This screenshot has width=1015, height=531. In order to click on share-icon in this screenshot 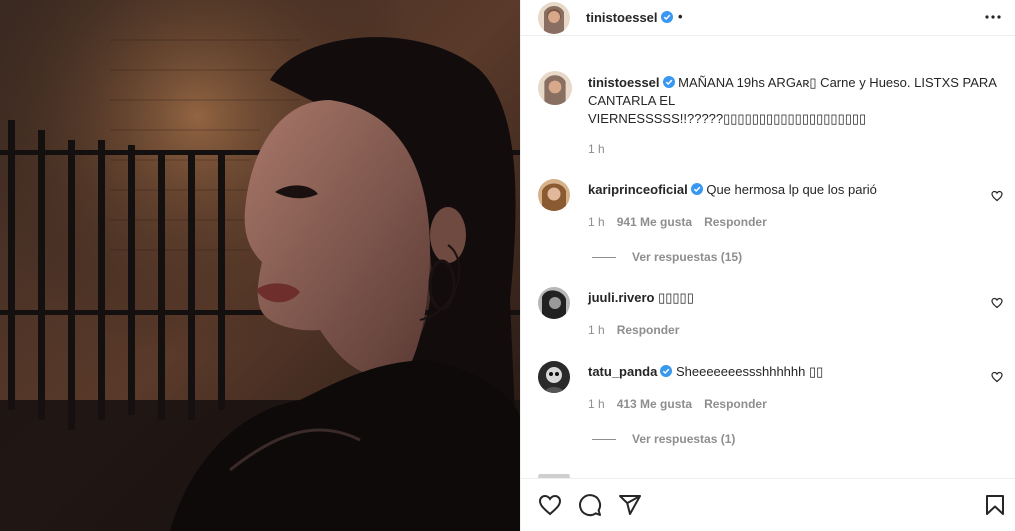, I will do `click(630, 505)`.